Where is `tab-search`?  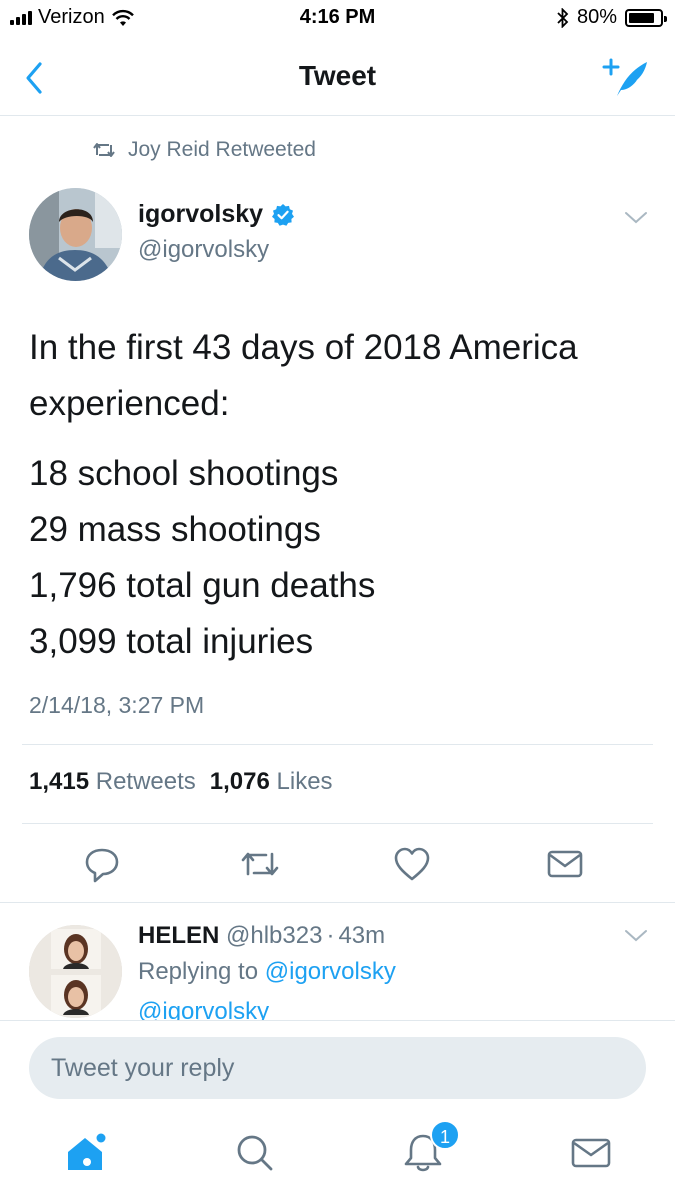
tab-search is located at coordinates (255, 1153).